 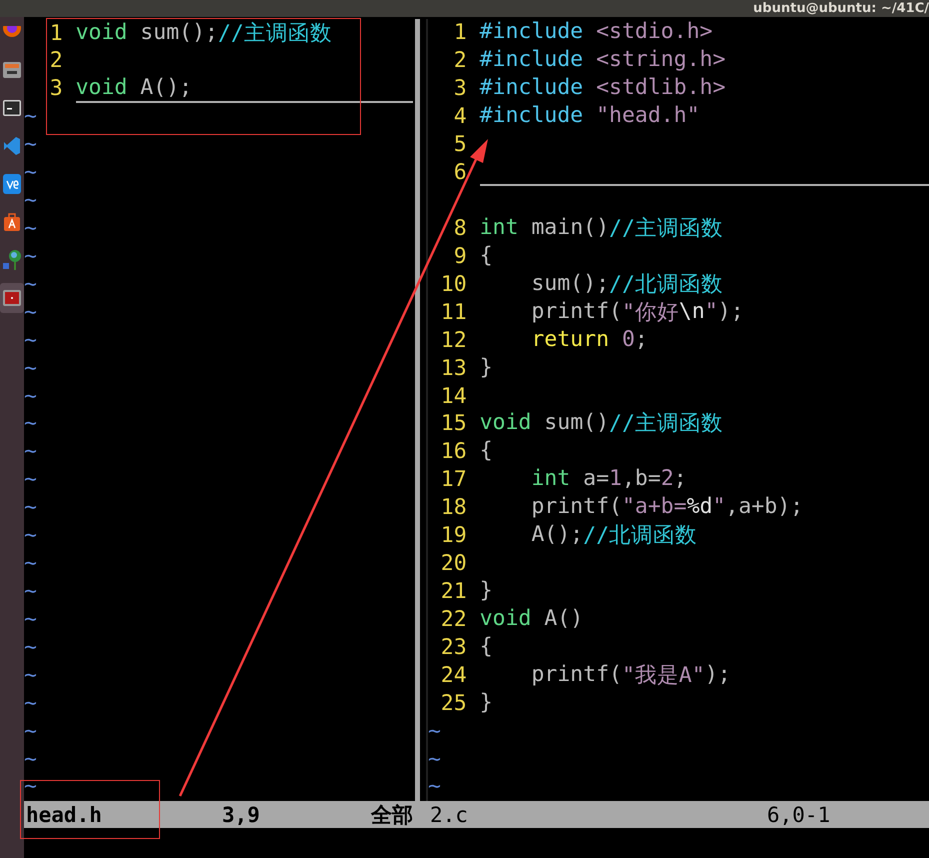 What do you see at coordinates (64, 815) in the screenshot?
I see `file-name: head.h` at bounding box center [64, 815].